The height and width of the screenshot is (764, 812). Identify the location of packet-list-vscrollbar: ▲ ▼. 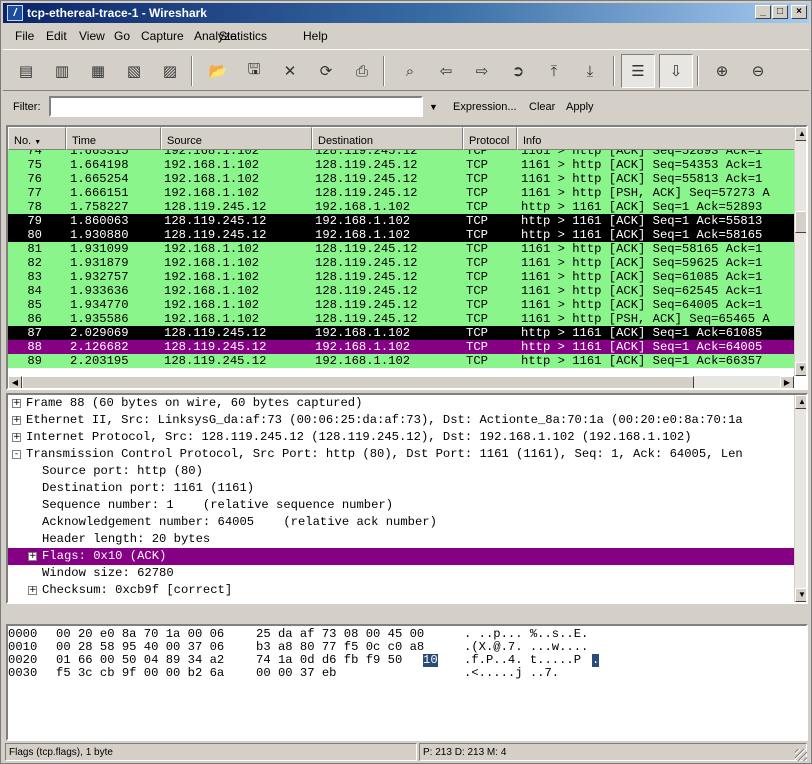
(800, 251).